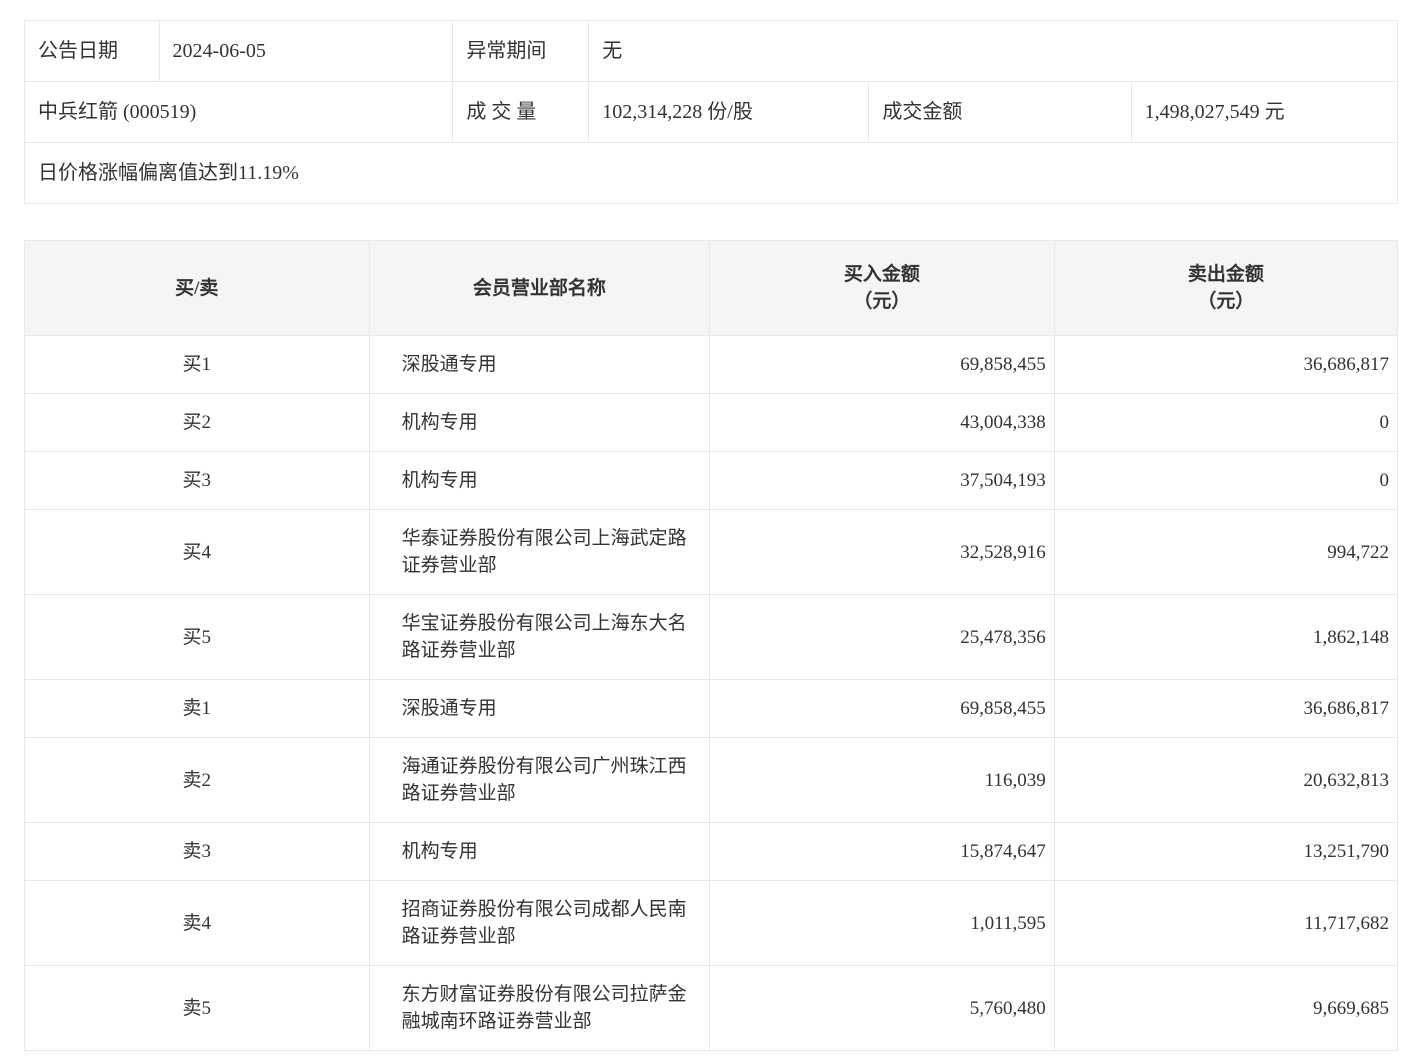 The height and width of the screenshot is (1062, 1408). Describe the element at coordinates (197, 422) in the screenshot. I see `side-cell: 买2` at that location.